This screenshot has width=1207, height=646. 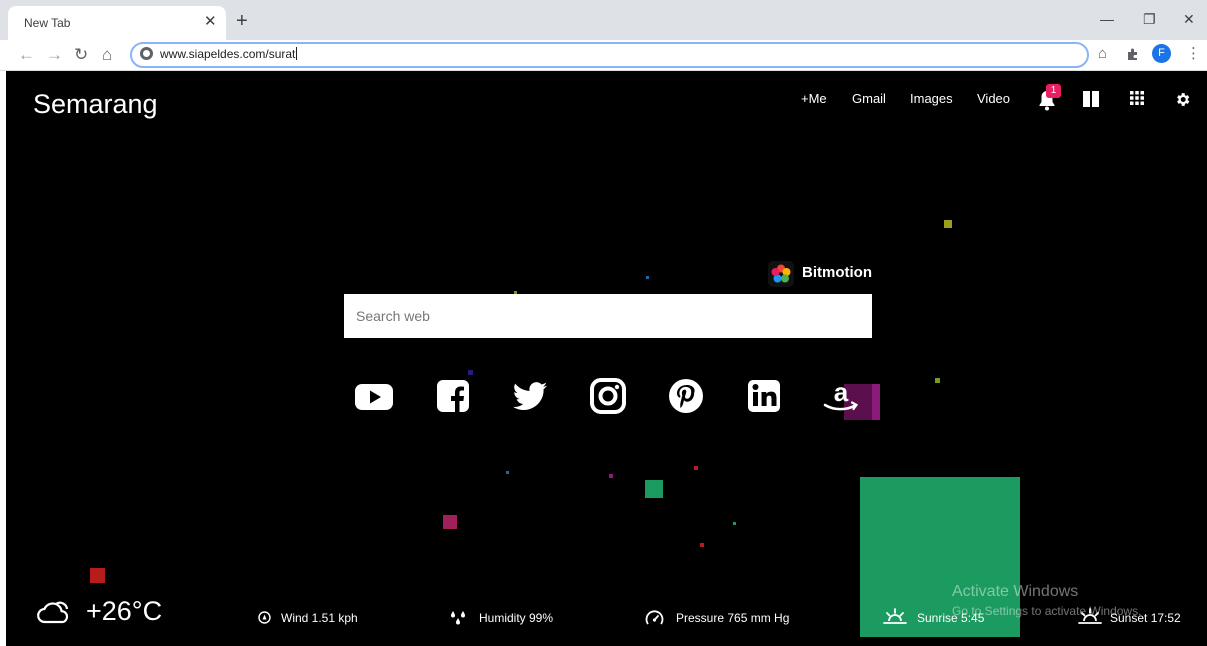 I want to click on amazon-icon: a, so click(x=841, y=396).